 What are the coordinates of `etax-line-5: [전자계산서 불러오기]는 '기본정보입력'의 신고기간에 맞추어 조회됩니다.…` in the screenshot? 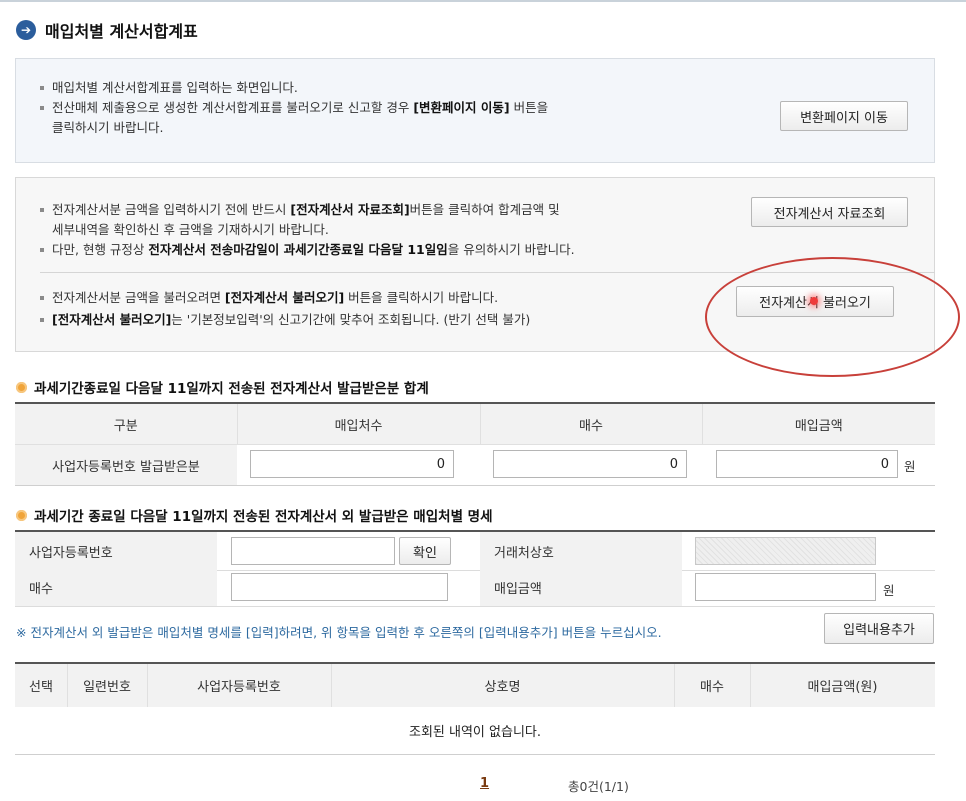 It's located at (291, 319).